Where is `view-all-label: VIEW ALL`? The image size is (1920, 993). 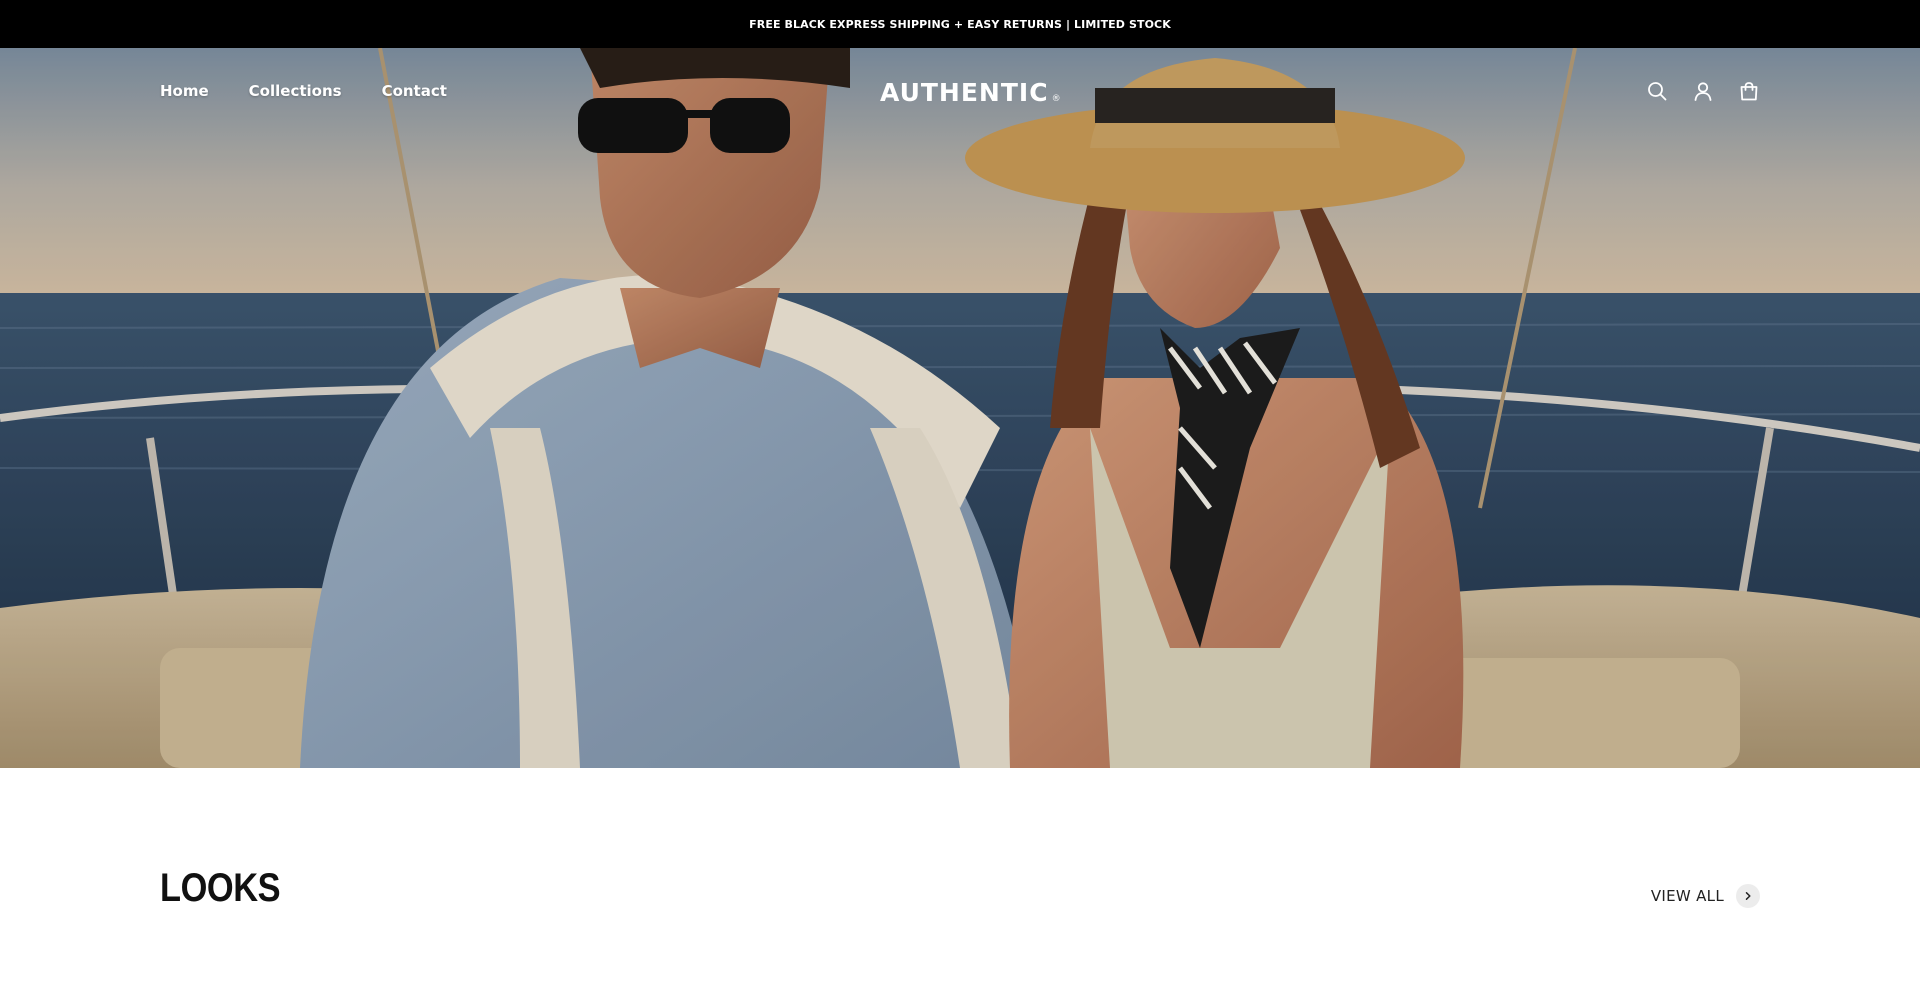 view-all-label: VIEW ALL is located at coordinates (1687, 896).